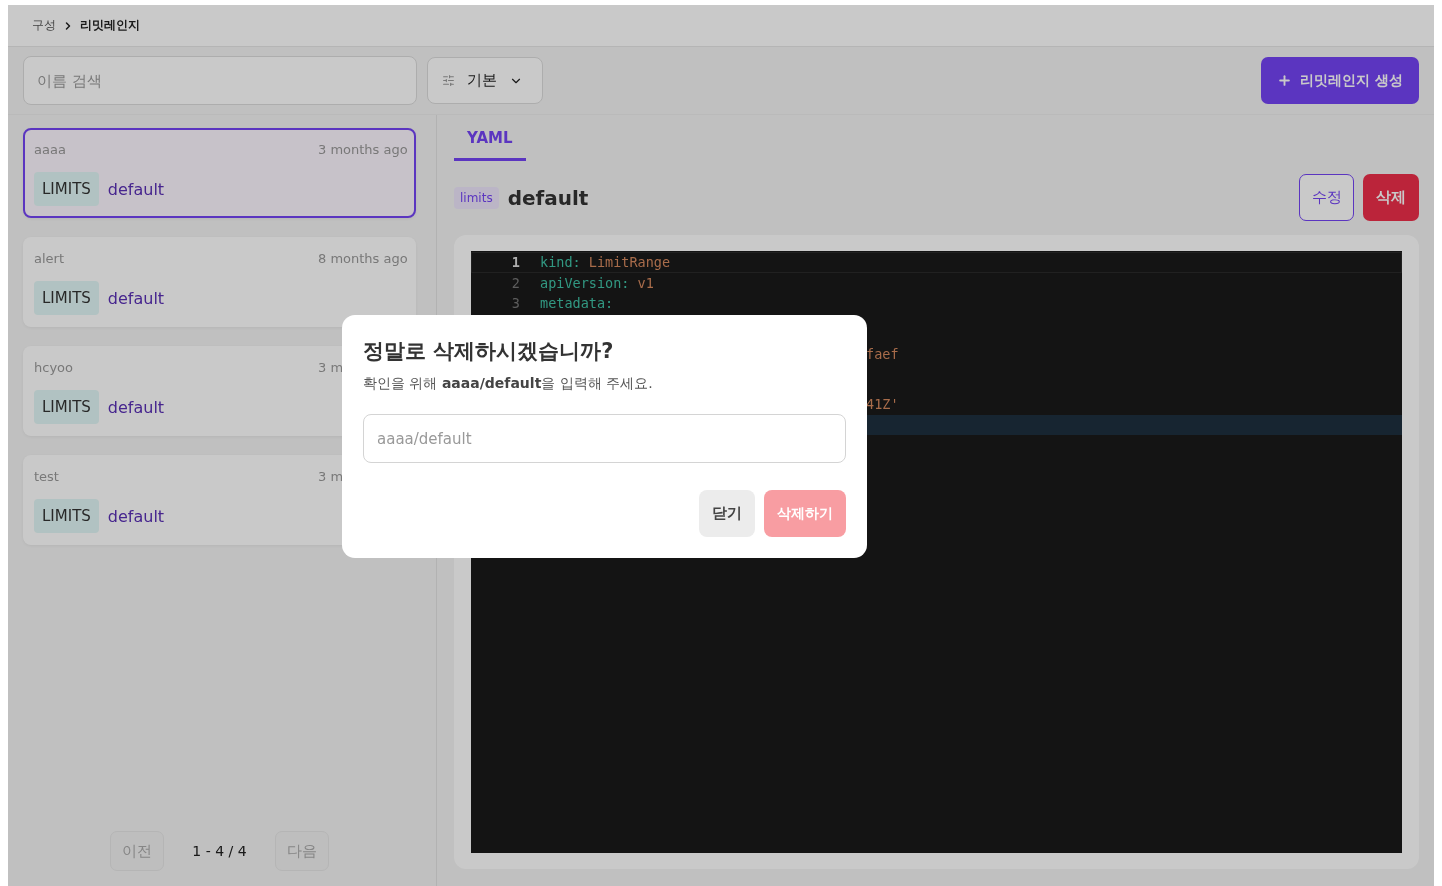 Image resolution: width=1442 pixels, height=886 pixels. Describe the element at coordinates (605, 262) in the screenshot. I see `code-line: kind: LimitRange` at that location.